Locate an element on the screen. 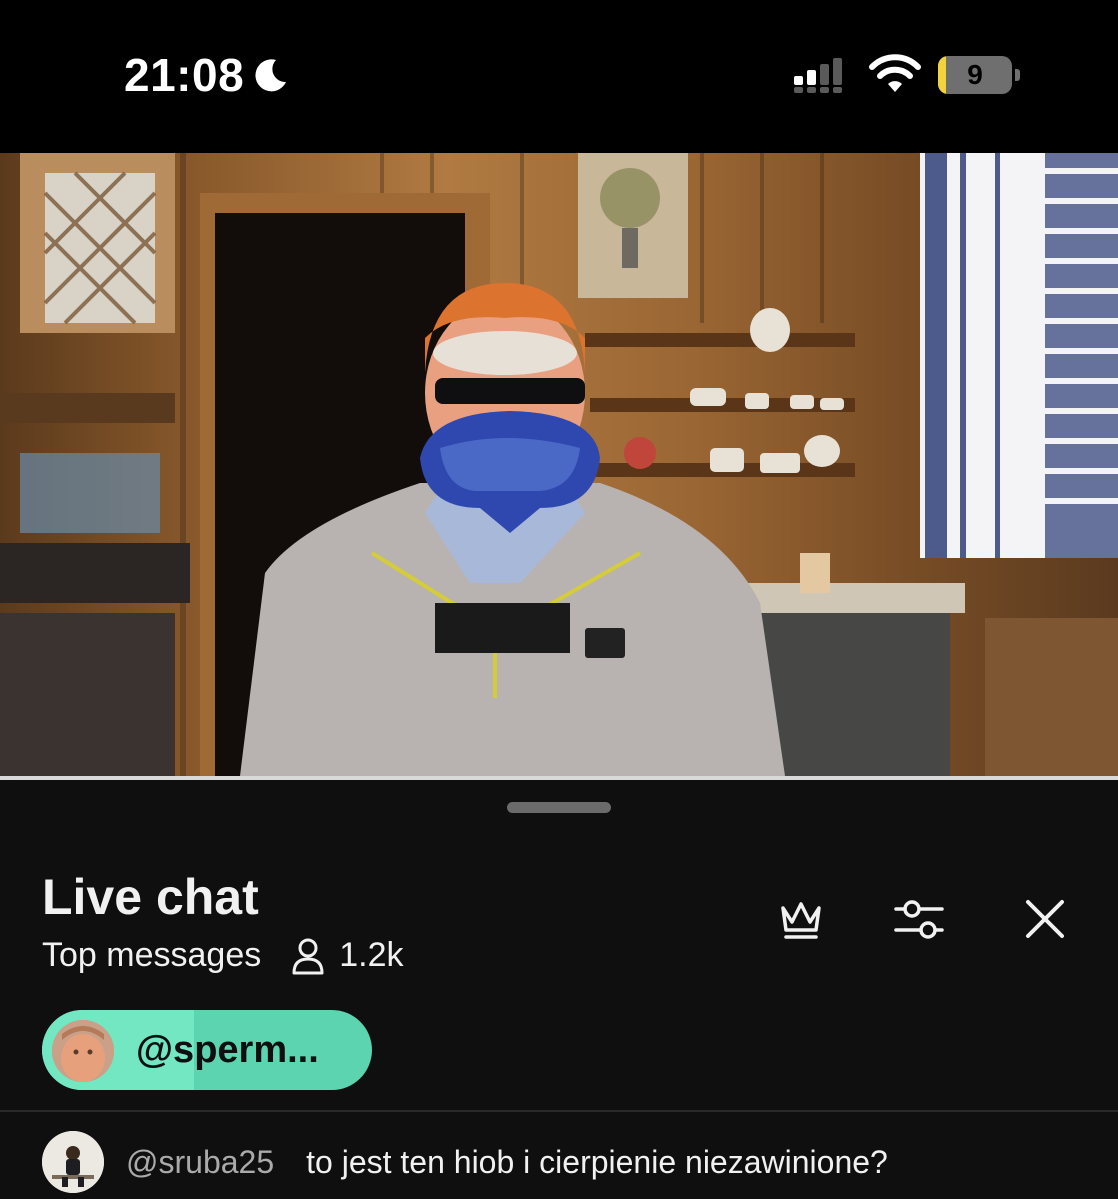 The width and height of the screenshot is (1118, 1199). moon-icon is located at coordinates (271, 75).